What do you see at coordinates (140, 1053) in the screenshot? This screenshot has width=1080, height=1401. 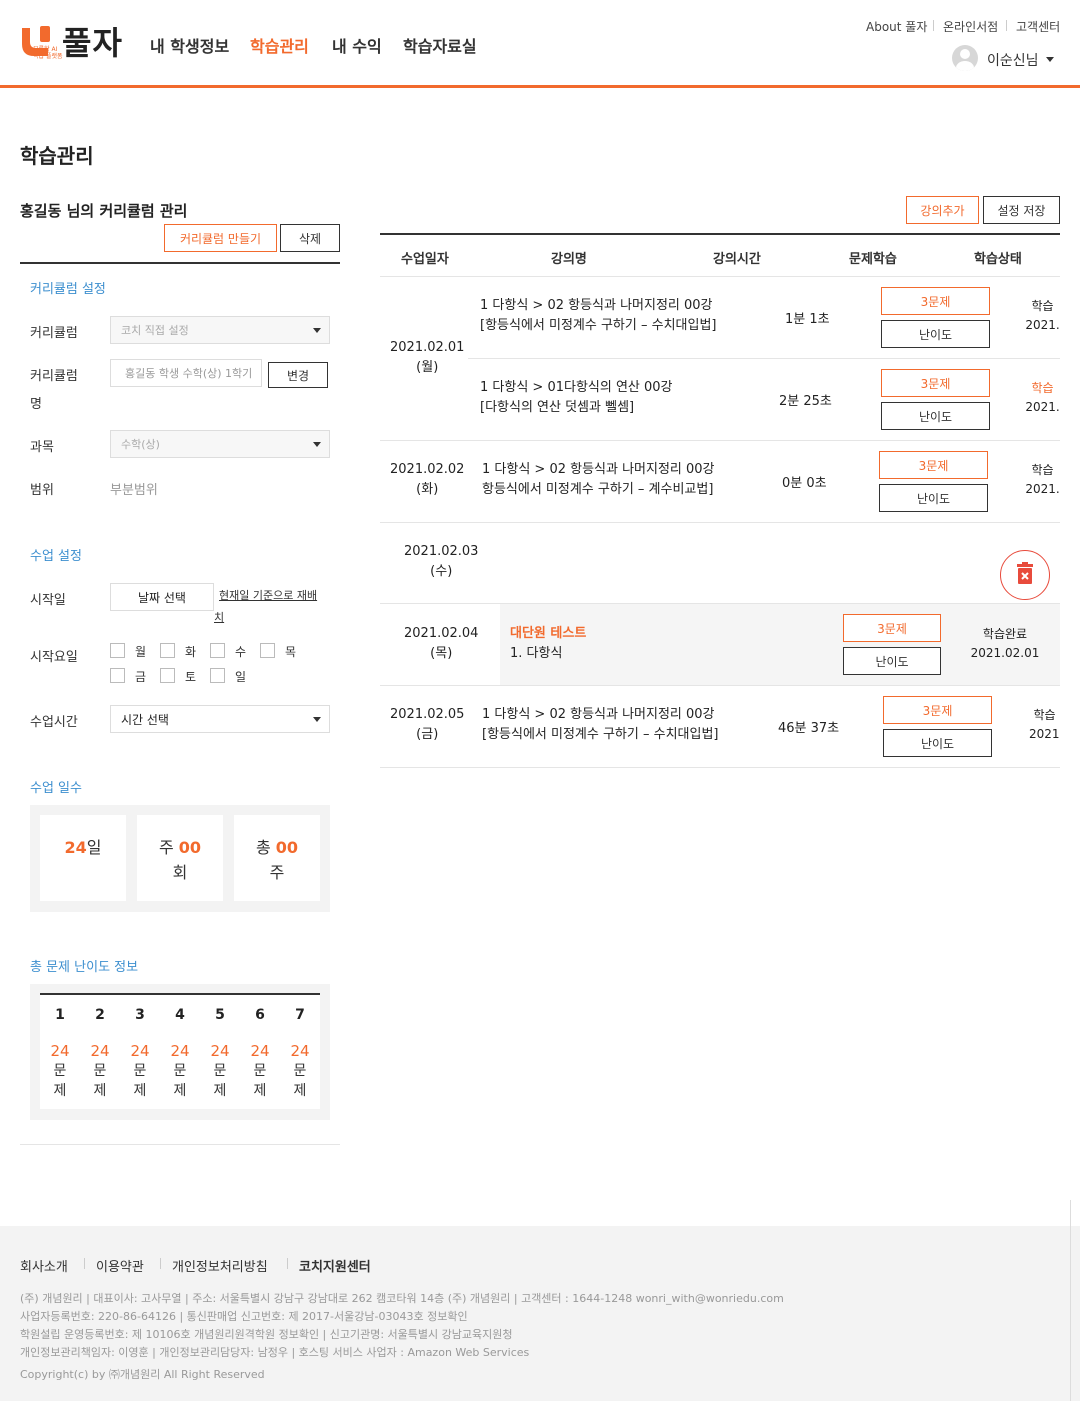 I see `difficulty-level-3: 3 24 문 제` at bounding box center [140, 1053].